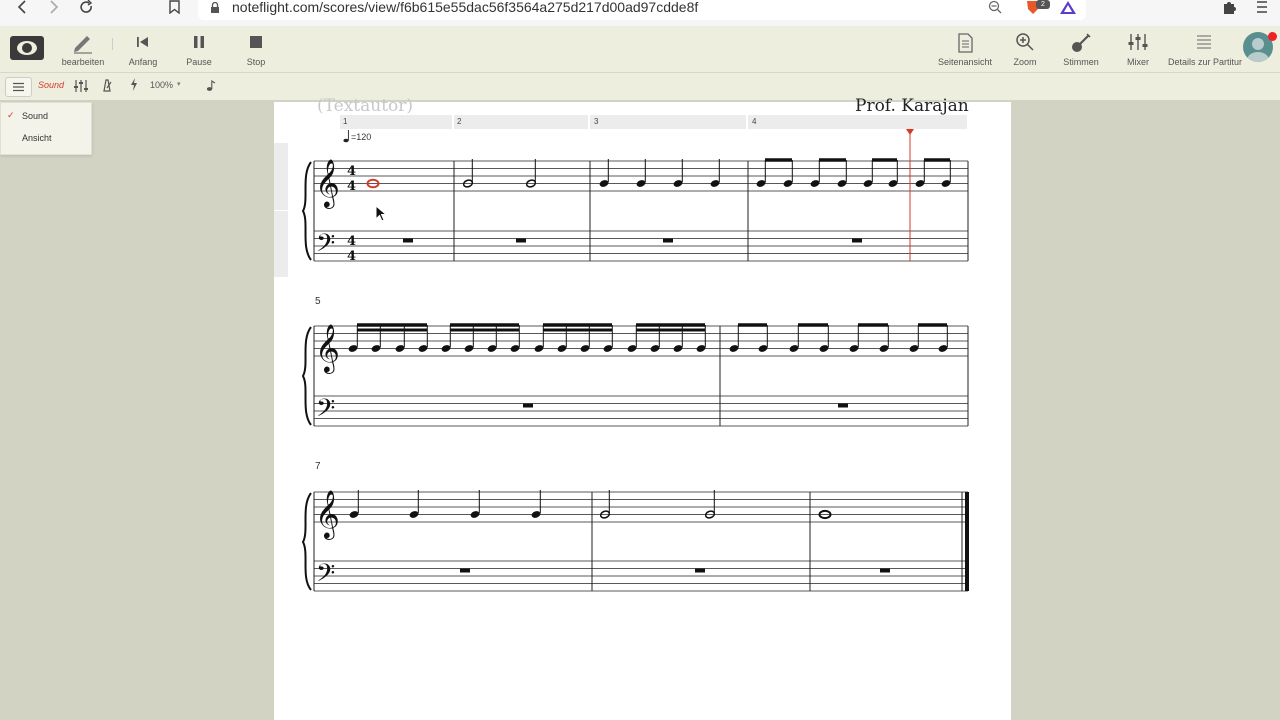  Describe the element at coordinates (174, 8) in the screenshot. I see `bookmark-icon` at that location.